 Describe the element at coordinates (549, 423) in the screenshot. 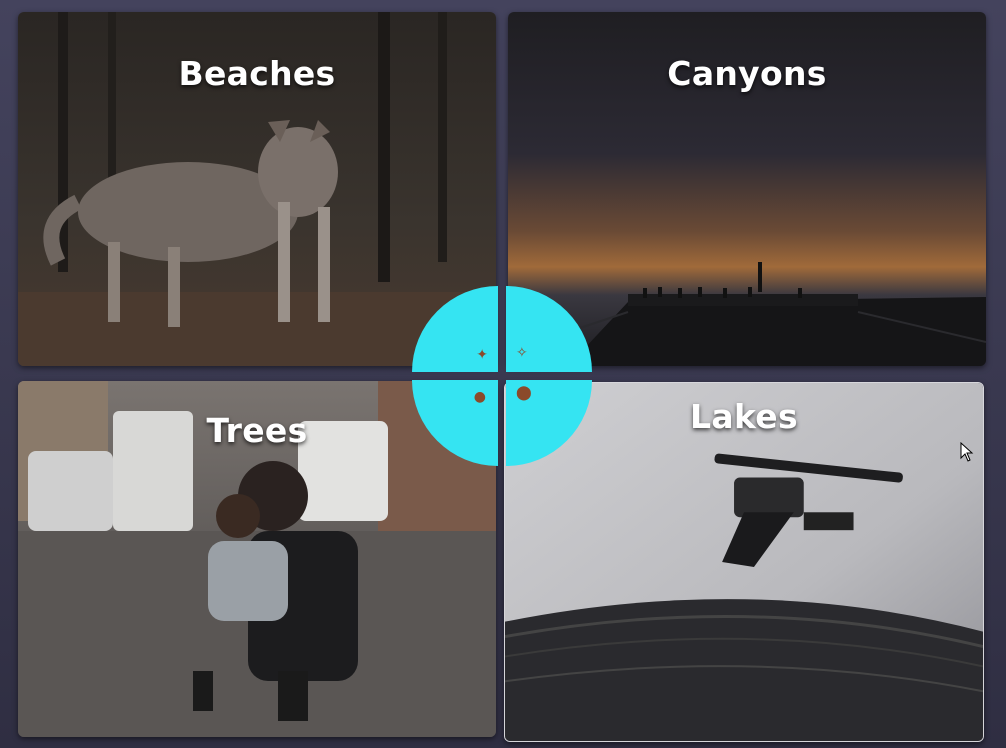

I see `quadrant-bottom-right-button: ⬤` at that location.